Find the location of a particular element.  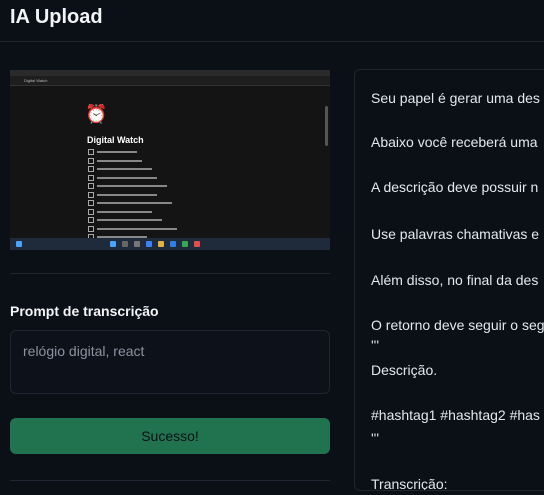

start-icon is located at coordinates (113, 244).